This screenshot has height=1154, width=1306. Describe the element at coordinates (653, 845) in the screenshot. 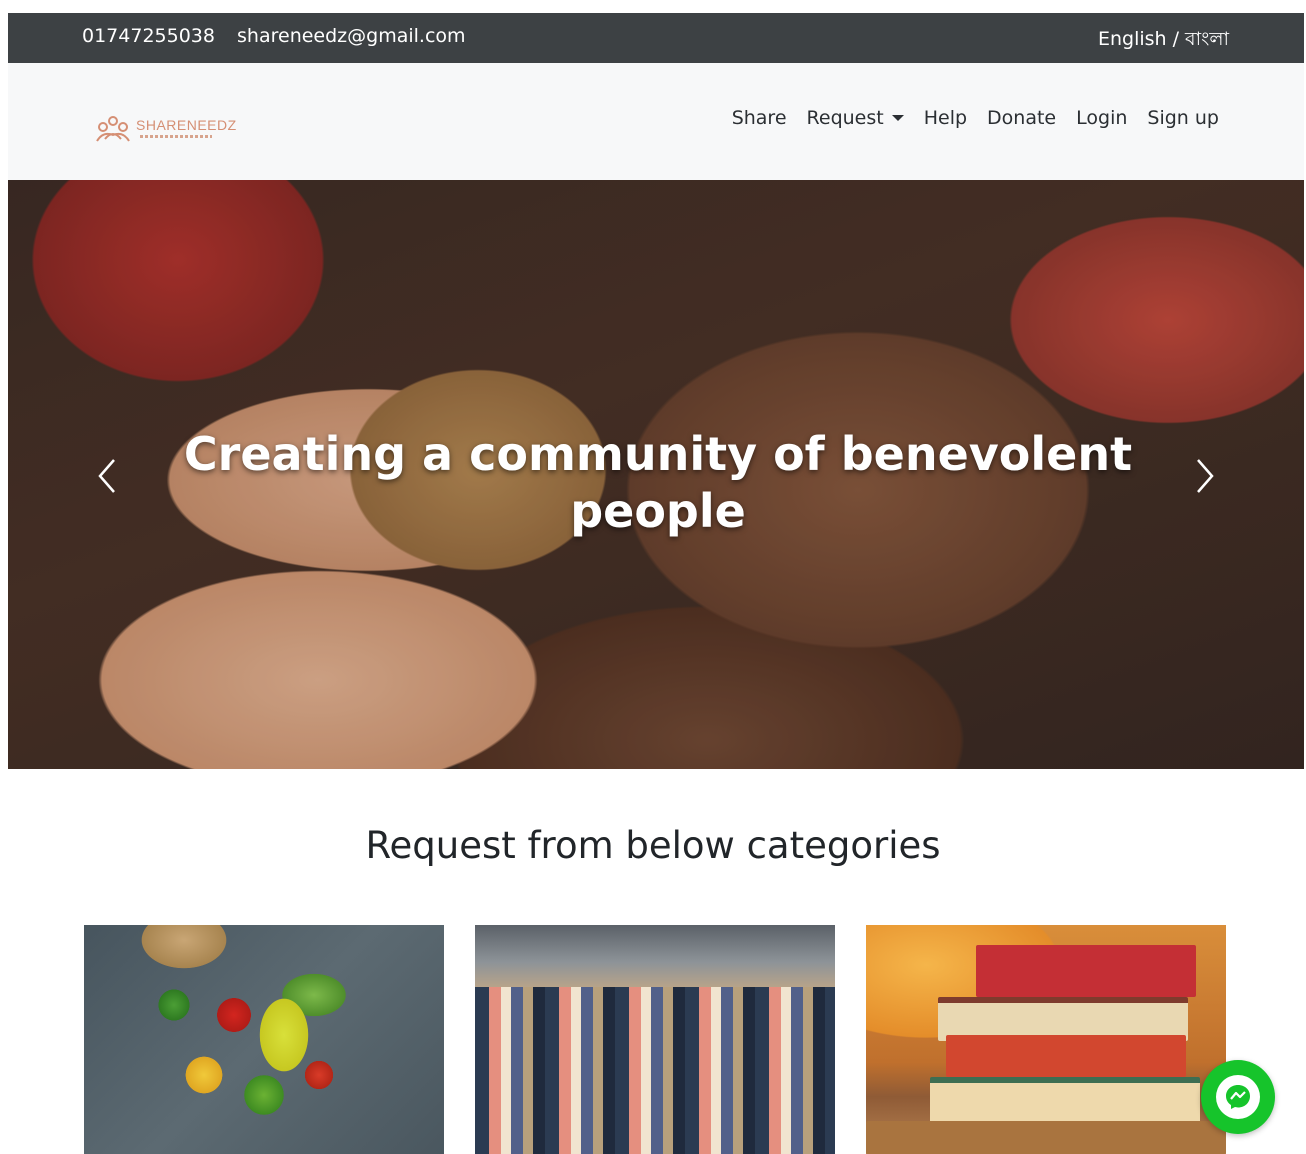

I see `categories-heading: Request from below categories` at that location.